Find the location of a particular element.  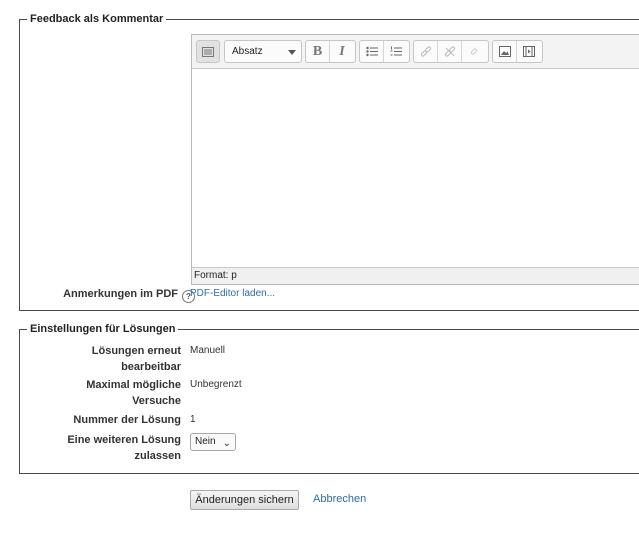

link-icon is located at coordinates (426, 51).